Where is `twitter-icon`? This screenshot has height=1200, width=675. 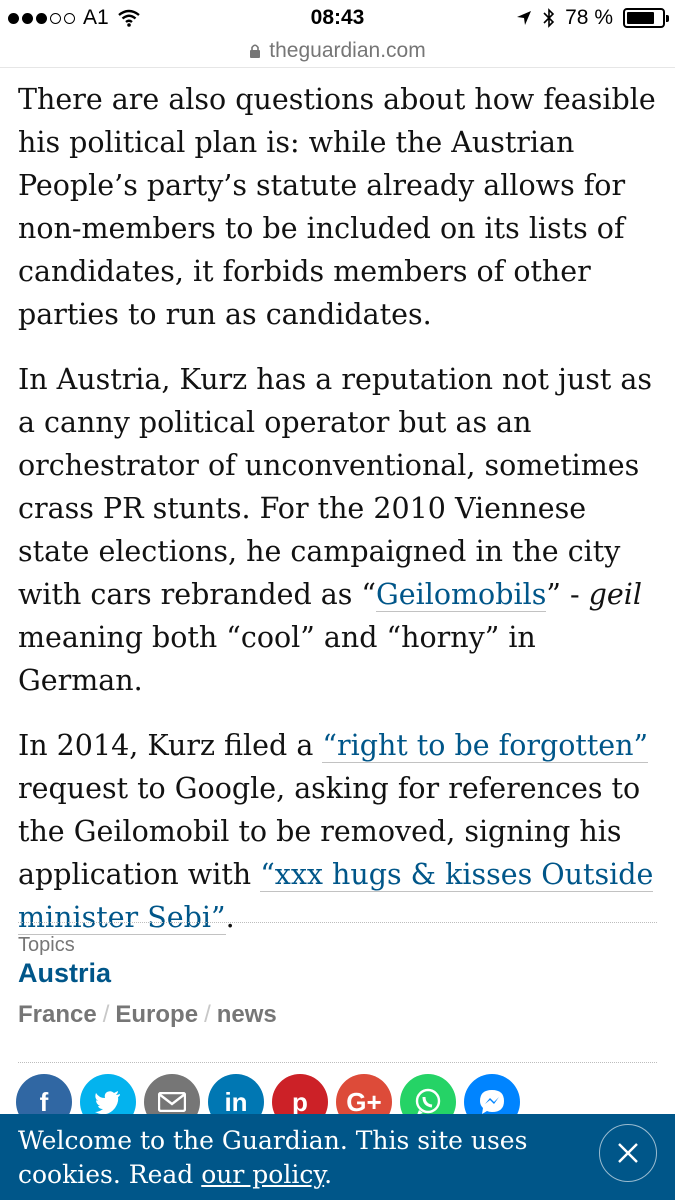
twitter-icon is located at coordinates (107, 1102).